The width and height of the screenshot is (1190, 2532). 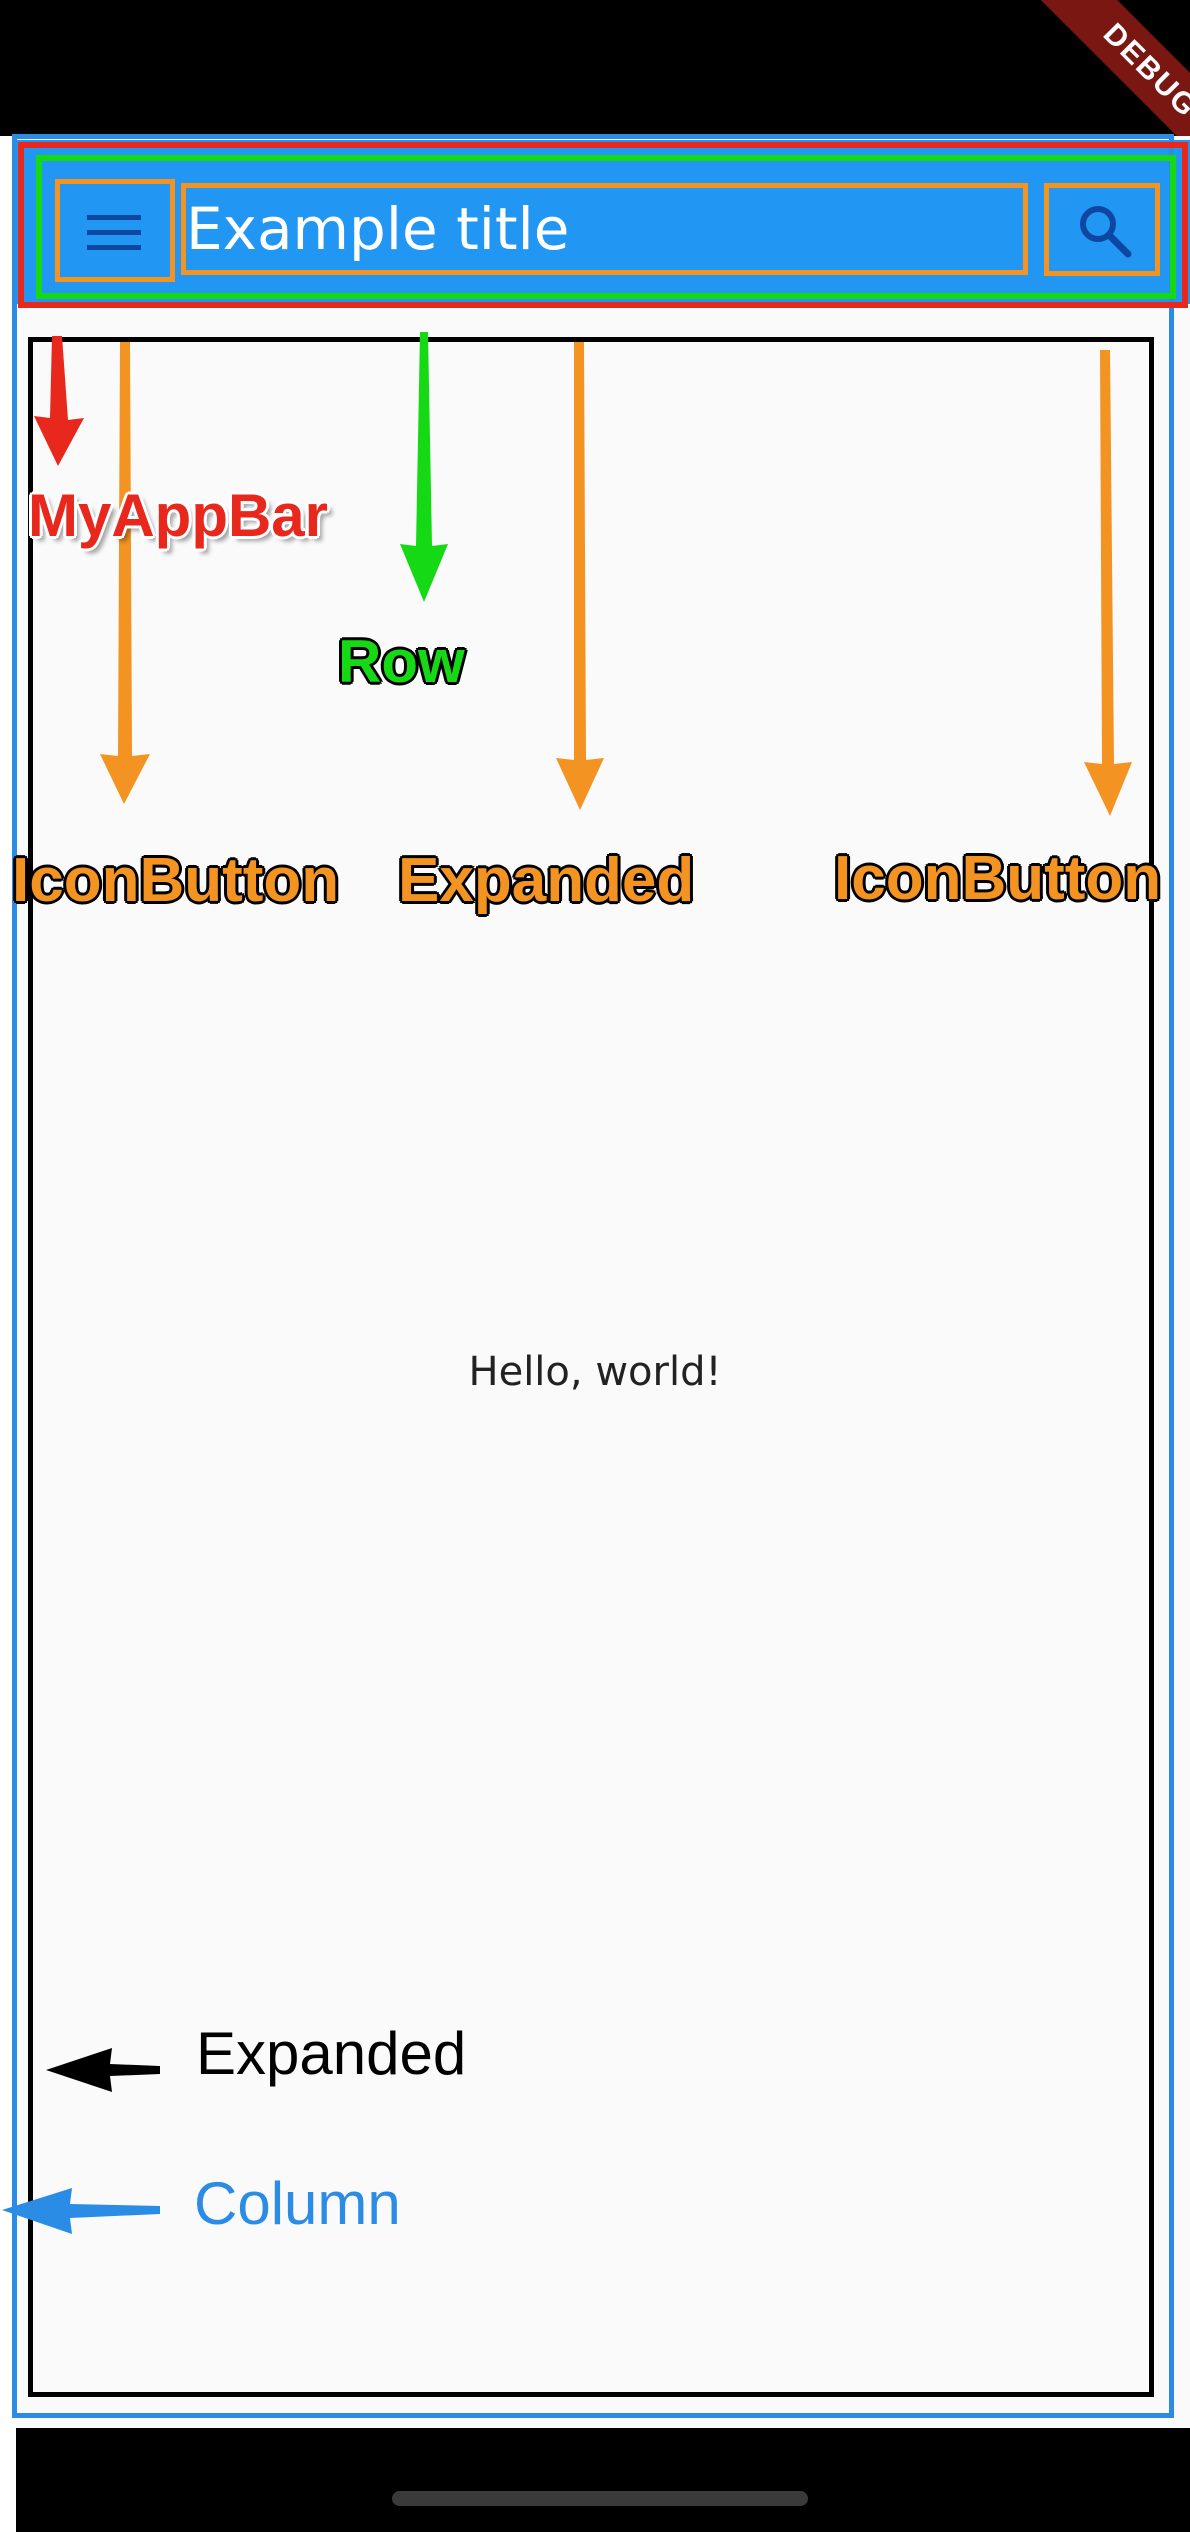 What do you see at coordinates (125, 573) in the screenshot?
I see `icon-button-left-arrow` at bounding box center [125, 573].